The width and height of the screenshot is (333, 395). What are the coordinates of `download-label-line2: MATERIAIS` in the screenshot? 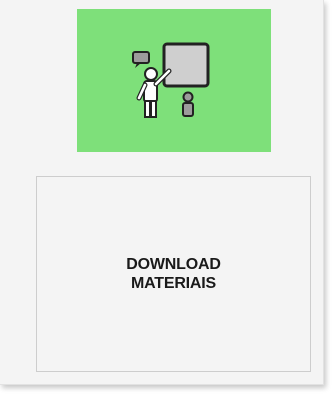 It's located at (173, 283).